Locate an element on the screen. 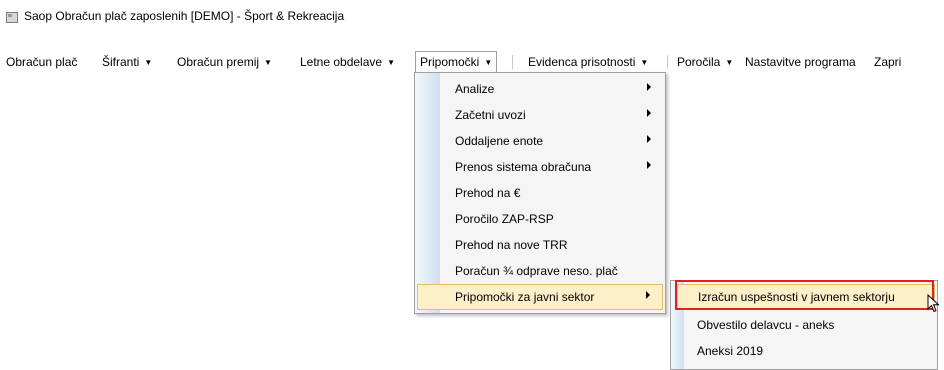  menu-label: Zapri is located at coordinates (888, 62).